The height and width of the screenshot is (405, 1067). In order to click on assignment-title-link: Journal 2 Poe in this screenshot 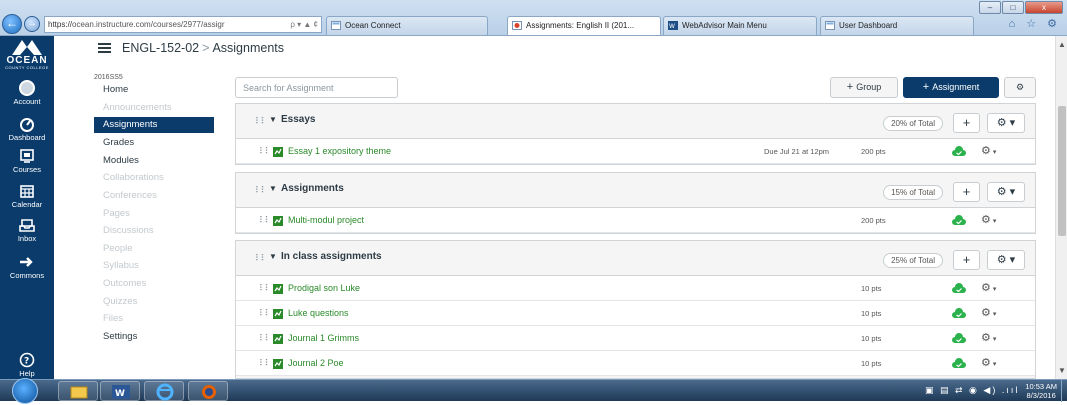, I will do `click(316, 363)`.